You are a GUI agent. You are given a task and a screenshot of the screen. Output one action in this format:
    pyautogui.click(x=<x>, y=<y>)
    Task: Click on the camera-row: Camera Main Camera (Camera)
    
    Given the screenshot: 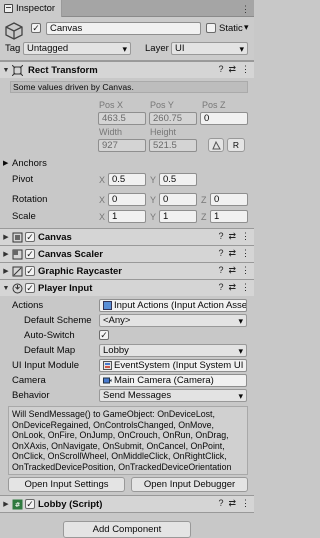 What is the action you would take?
    pyautogui.click(x=127, y=380)
    